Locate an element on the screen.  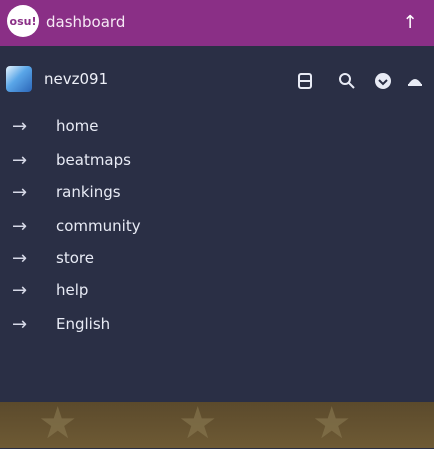
user-bar: nevz091 is located at coordinates (217, 77).